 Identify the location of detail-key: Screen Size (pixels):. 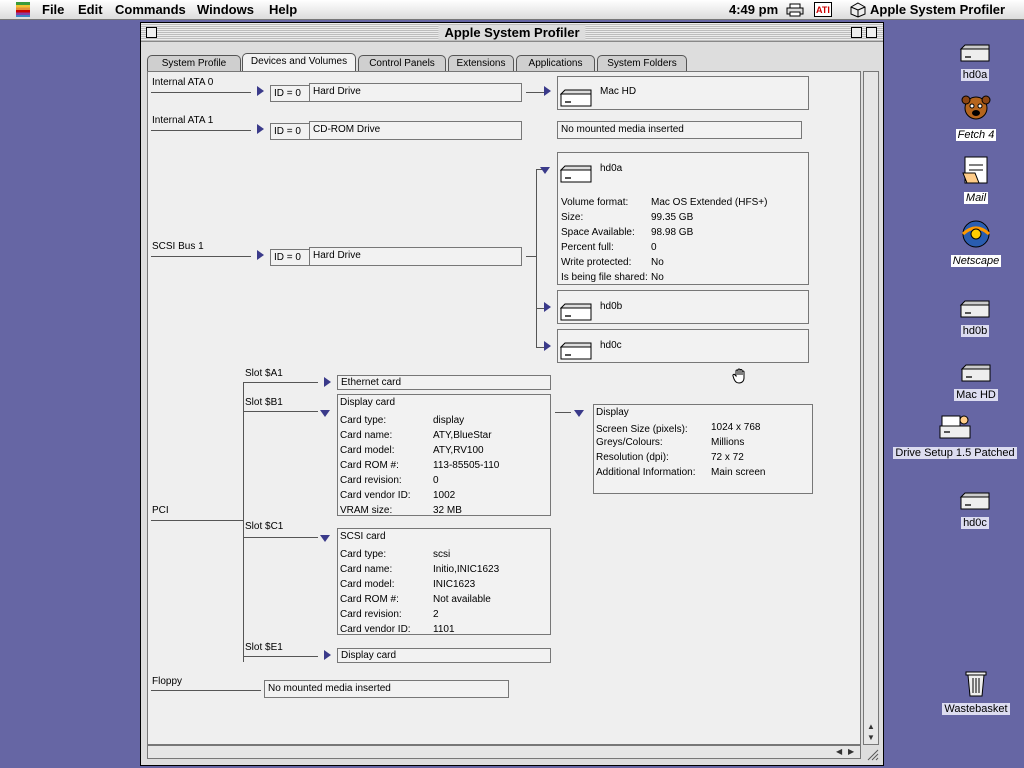
(642, 429).